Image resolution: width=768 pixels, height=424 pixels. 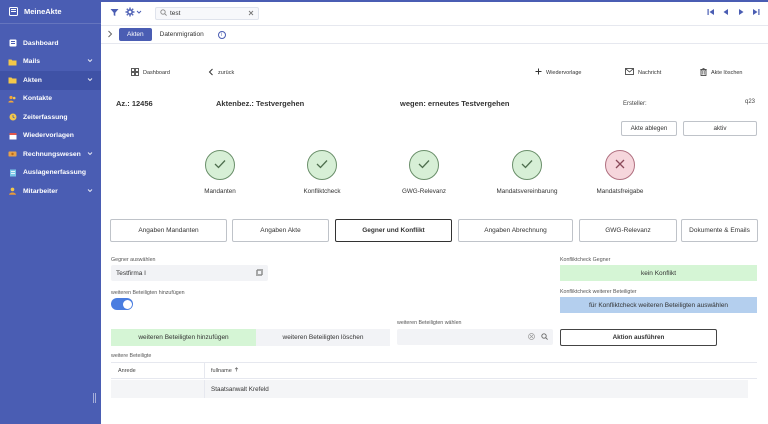 I want to click on first-record-icon, so click(x=711, y=13).